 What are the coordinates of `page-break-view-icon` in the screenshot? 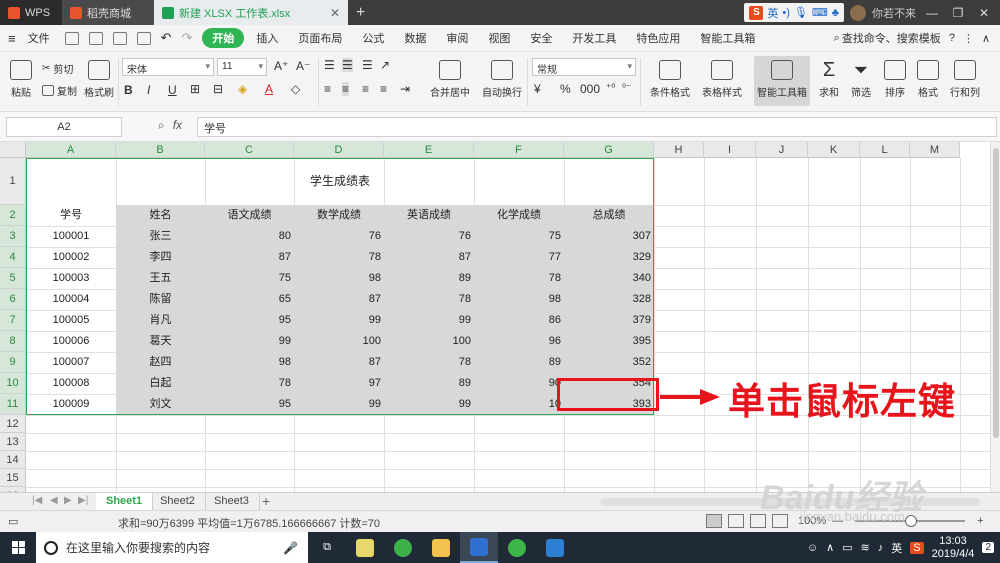 It's located at (736, 521).